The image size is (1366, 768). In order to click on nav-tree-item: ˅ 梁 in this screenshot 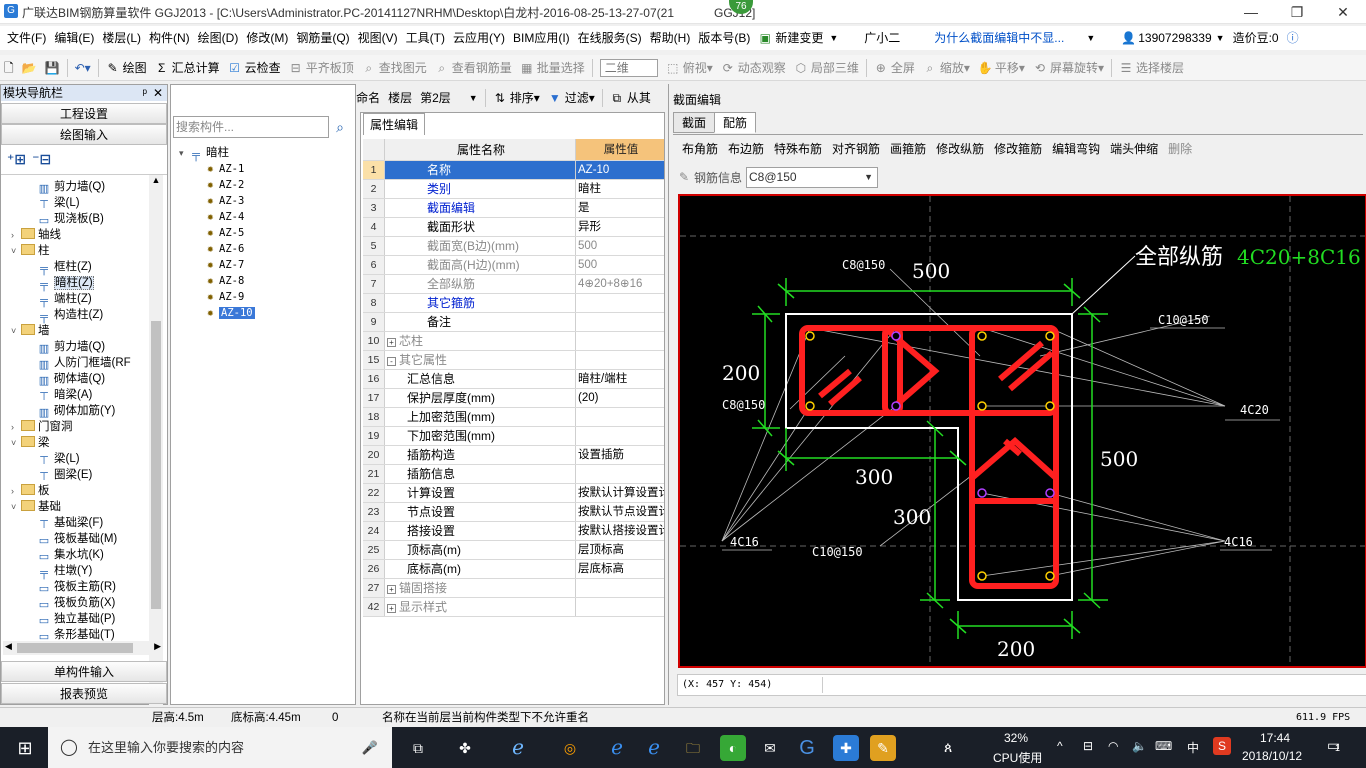, I will do `click(76, 443)`.